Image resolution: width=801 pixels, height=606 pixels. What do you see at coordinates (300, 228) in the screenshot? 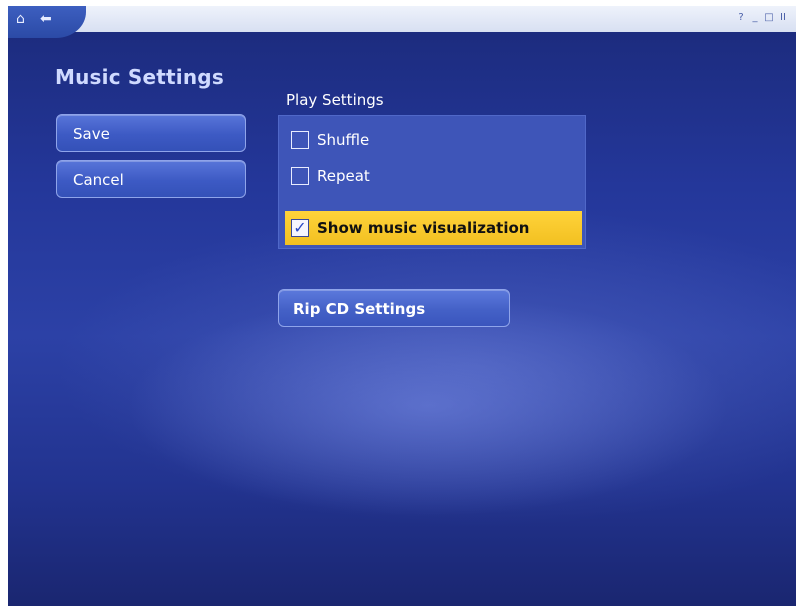
I see `checkmark-icon: ✓` at bounding box center [300, 228].